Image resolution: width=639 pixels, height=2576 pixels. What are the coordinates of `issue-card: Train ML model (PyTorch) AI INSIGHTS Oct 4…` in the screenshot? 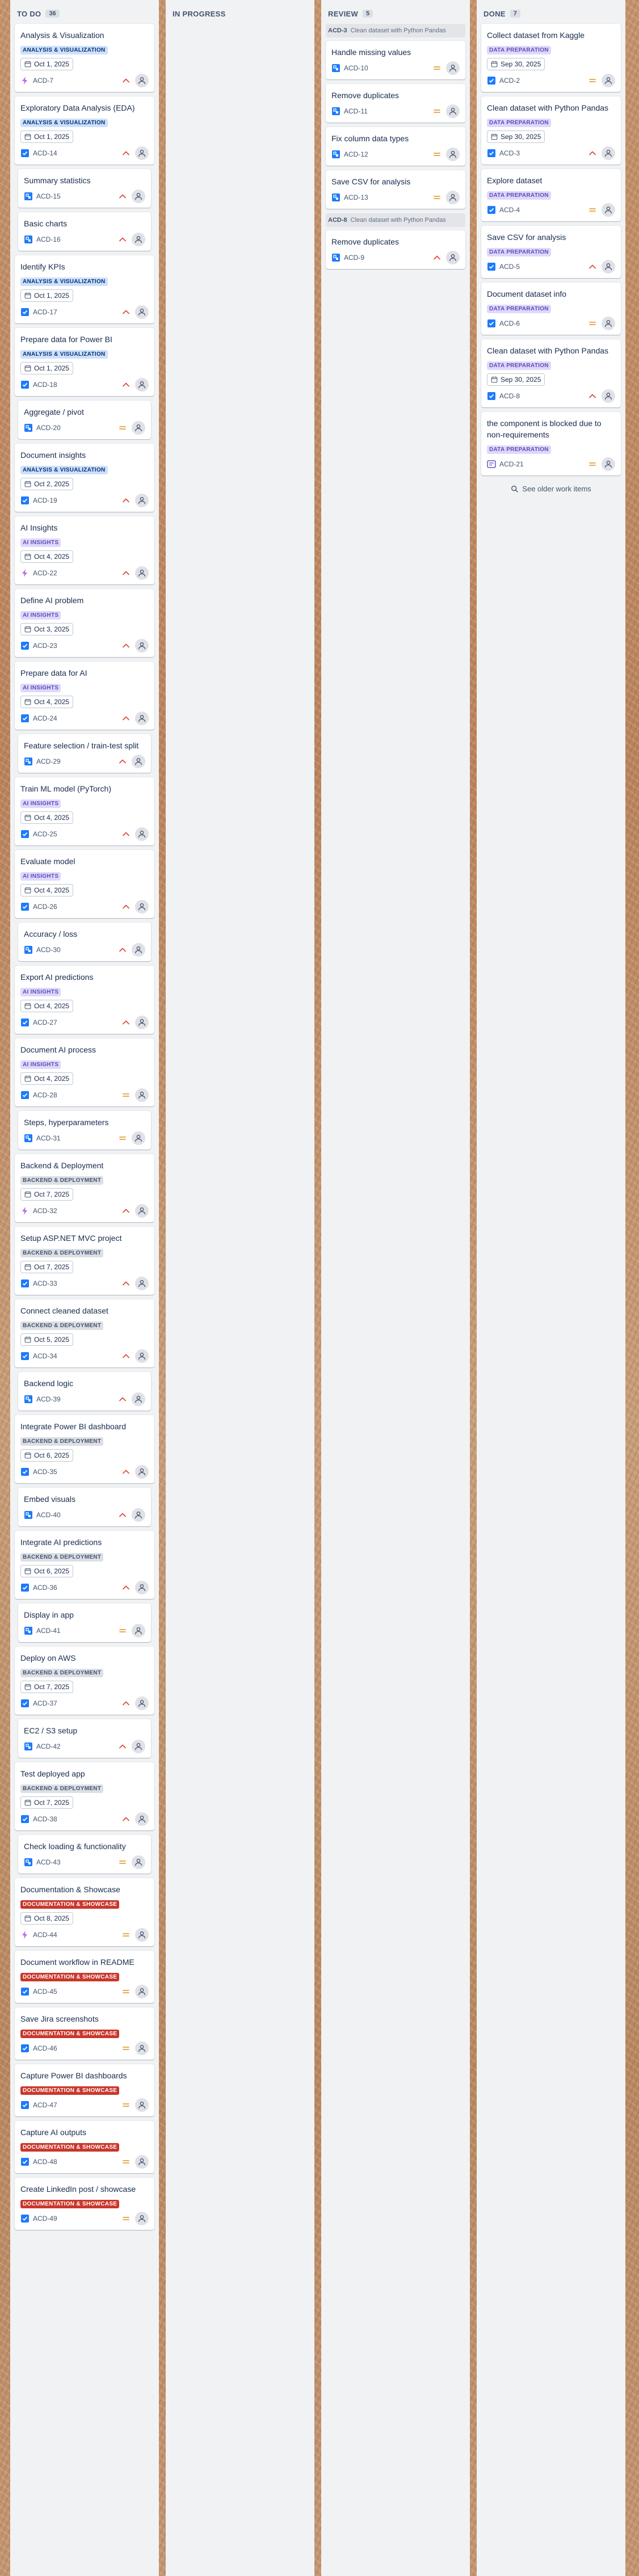 It's located at (84, 811).